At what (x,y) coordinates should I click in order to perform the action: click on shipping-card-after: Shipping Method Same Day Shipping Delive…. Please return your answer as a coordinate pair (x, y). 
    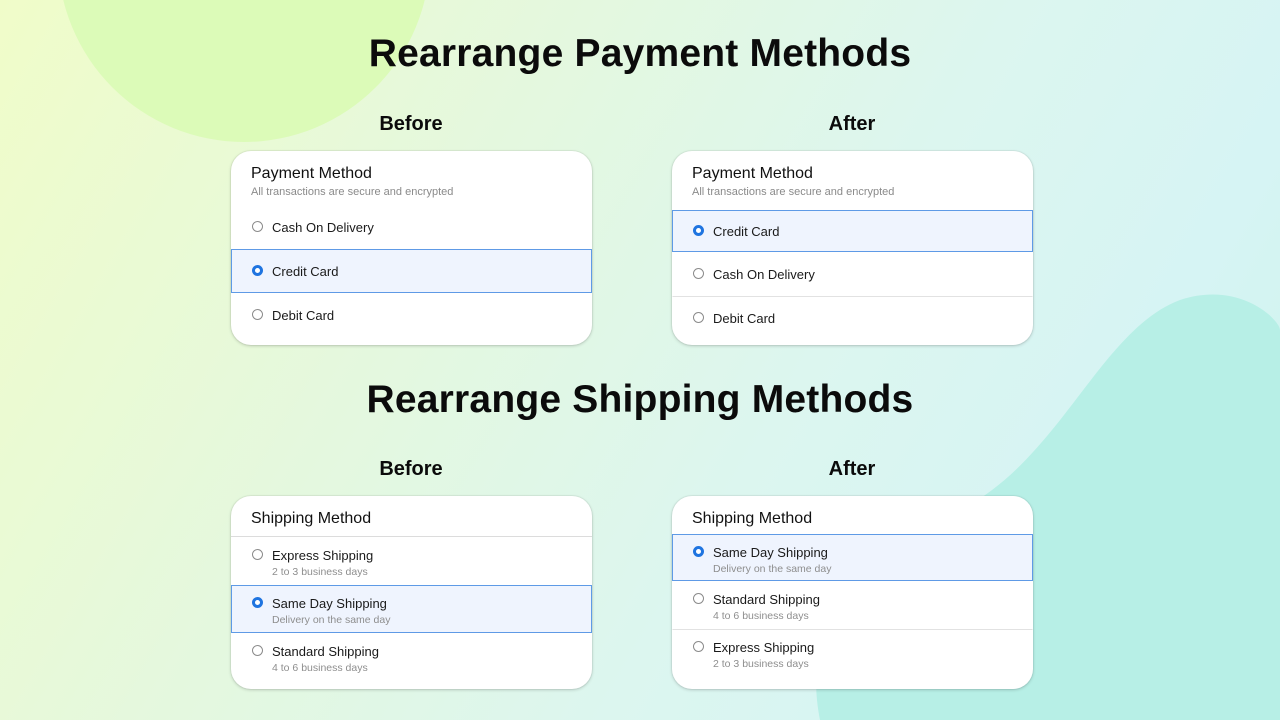
    Looking at the image, I should click on (852, 592).